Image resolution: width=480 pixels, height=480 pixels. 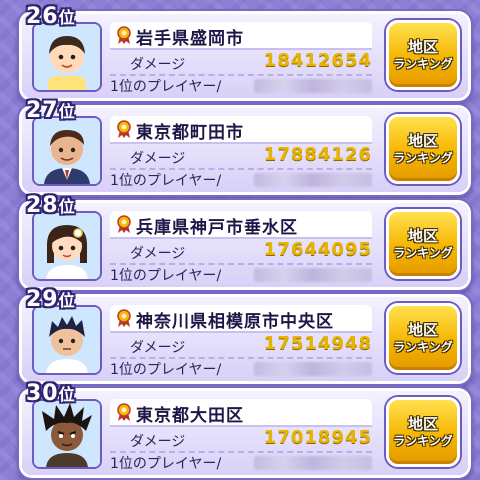 I want to click on city-name: 東京都町田市, so click(x=190, y=133).